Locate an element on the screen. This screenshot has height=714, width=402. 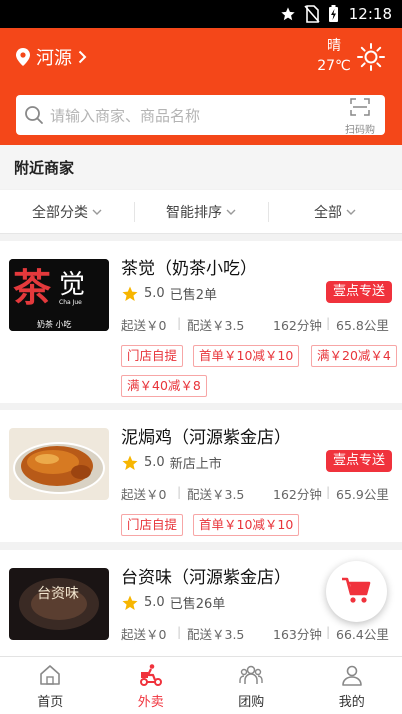
logo-subtext: Cha Jue is located at coordinates (70, 302).